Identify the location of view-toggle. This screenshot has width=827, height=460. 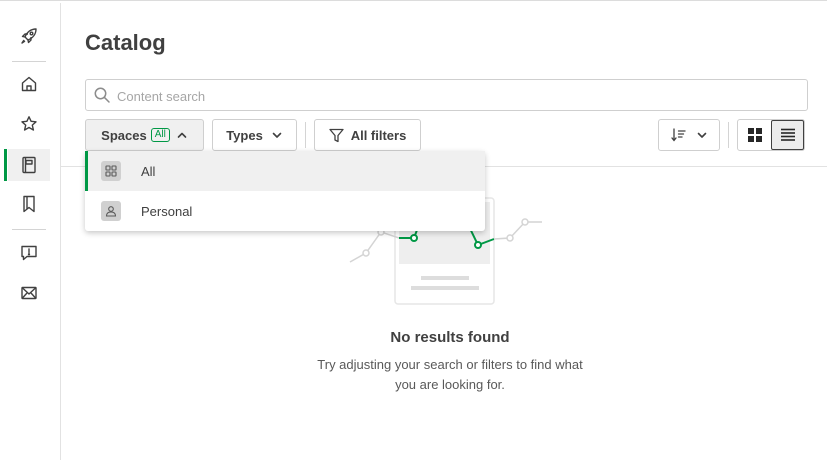
(771, 135).